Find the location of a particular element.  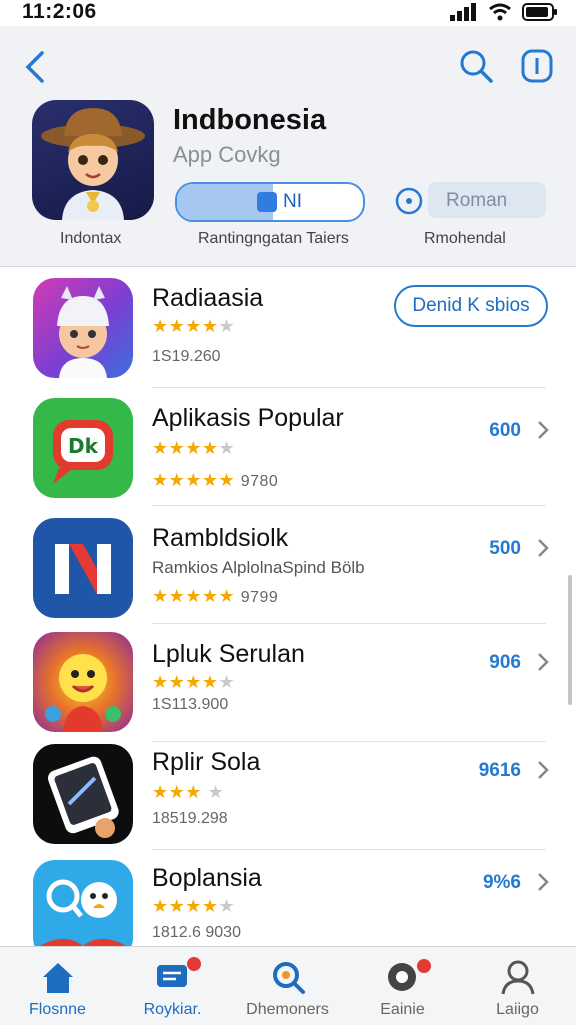

tab-label: Flosnne is located at coordinates (57, 1009).